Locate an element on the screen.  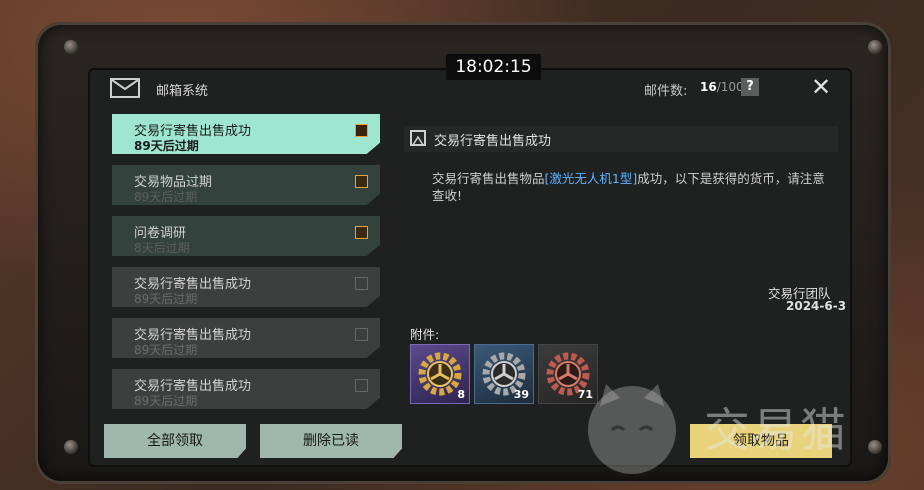
claim-all-button: 全部领取 is located at coordinates (175, 441).